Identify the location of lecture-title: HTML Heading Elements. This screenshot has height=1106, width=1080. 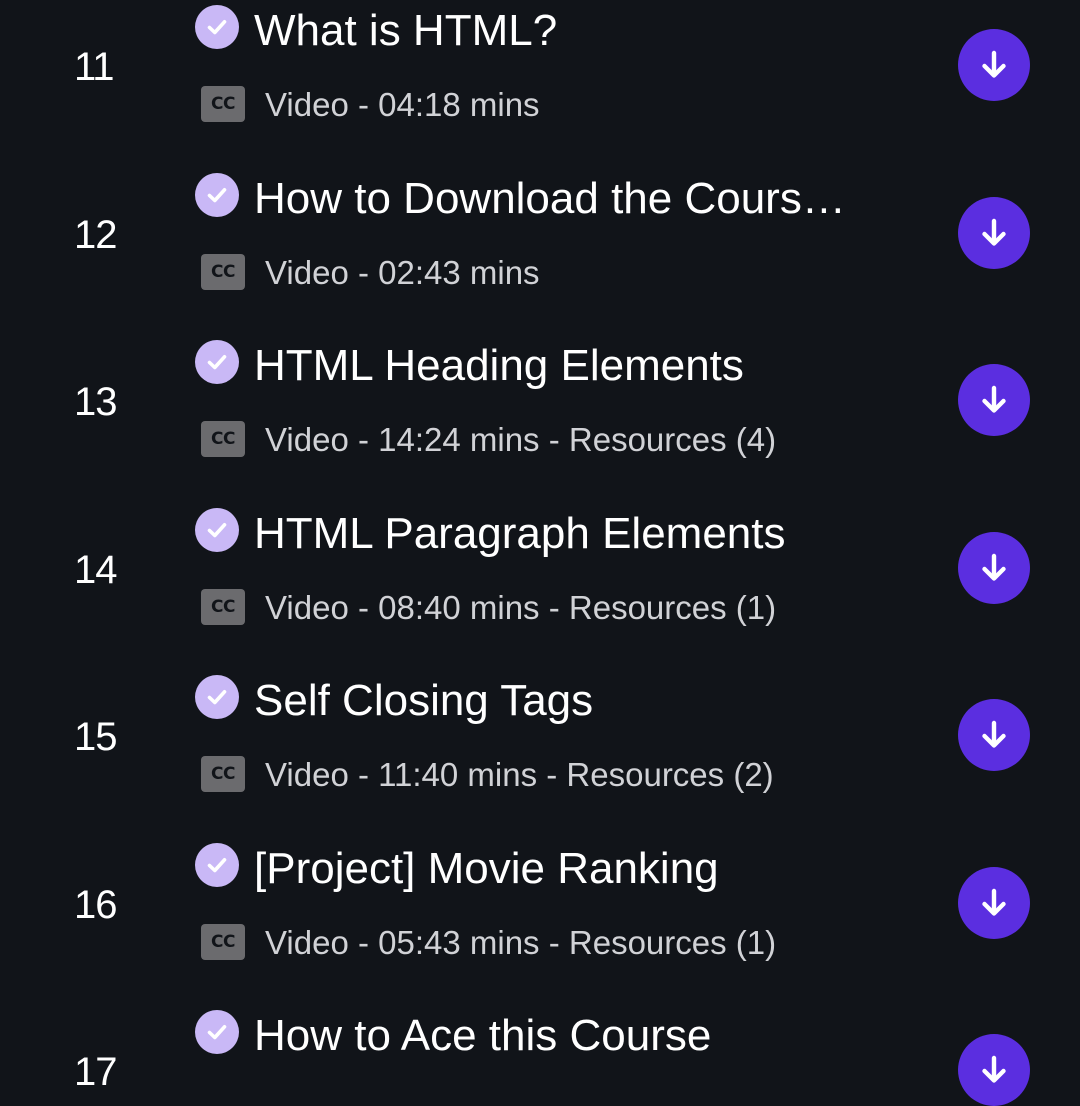
(584, 366).